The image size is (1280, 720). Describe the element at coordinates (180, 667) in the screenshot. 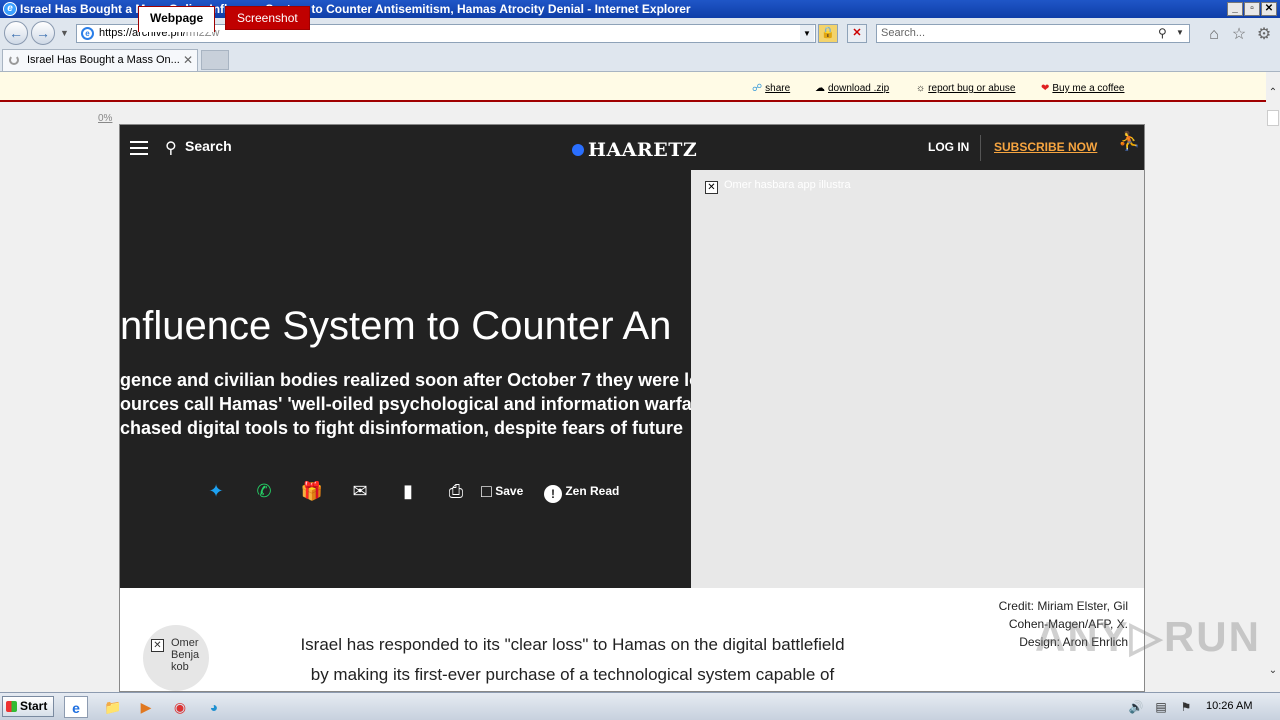

I see `author-name-line: kob` at that location.